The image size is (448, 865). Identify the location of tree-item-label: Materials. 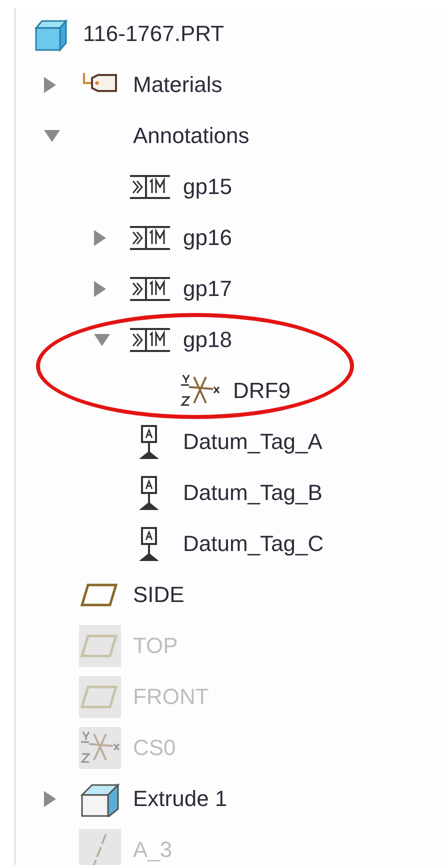
(177, 85).